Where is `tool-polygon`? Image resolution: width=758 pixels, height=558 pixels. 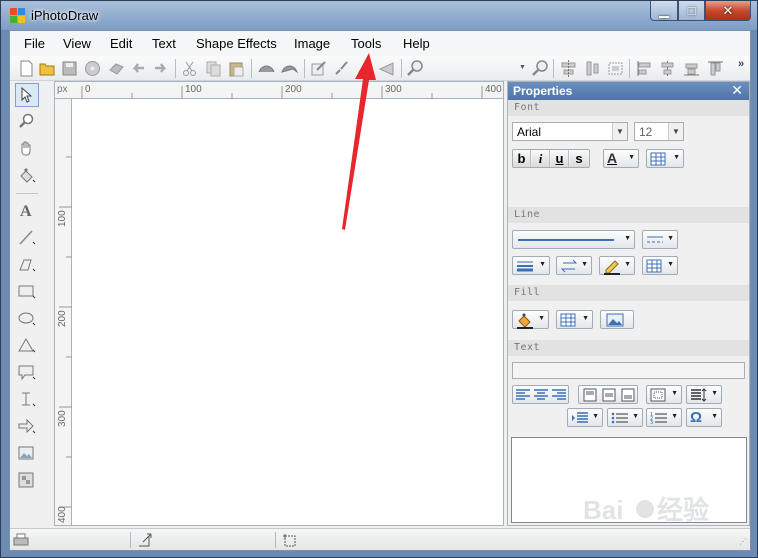
tool-polygon is located at coordinates (27, 265).